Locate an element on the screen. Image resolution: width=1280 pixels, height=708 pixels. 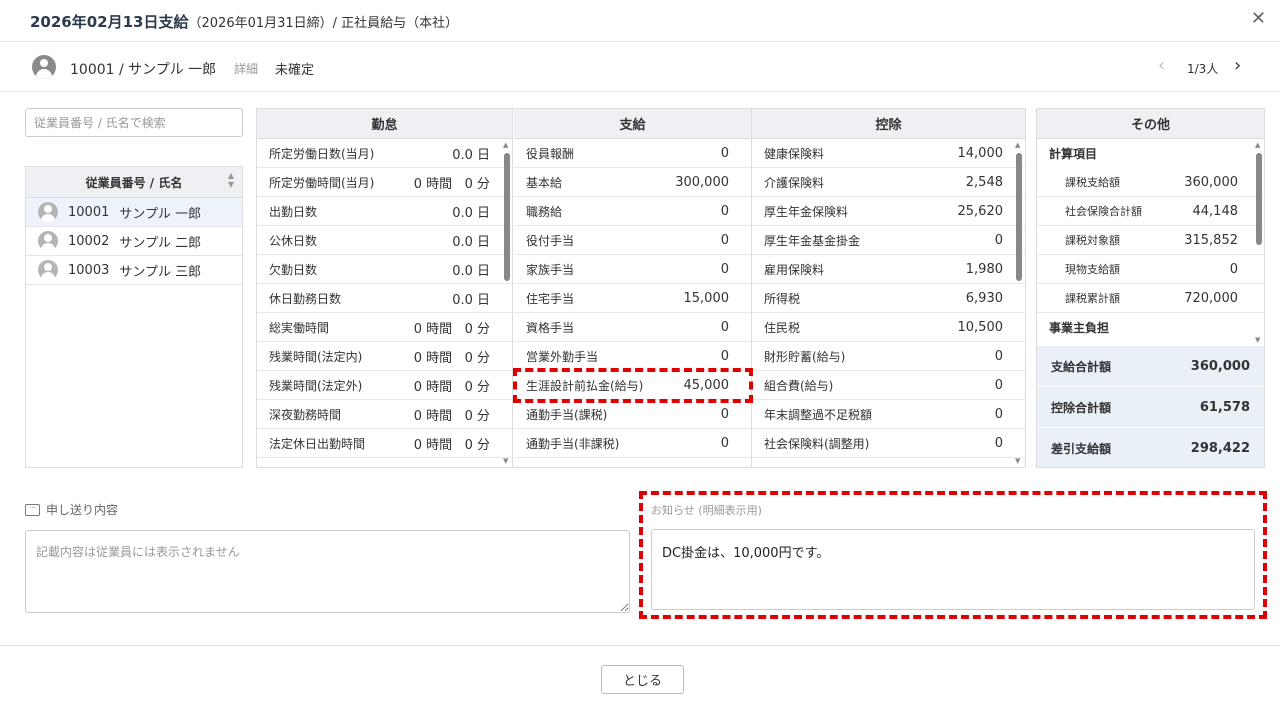
row-label: 休日勤務日数 is located at coordinates (305, 298).